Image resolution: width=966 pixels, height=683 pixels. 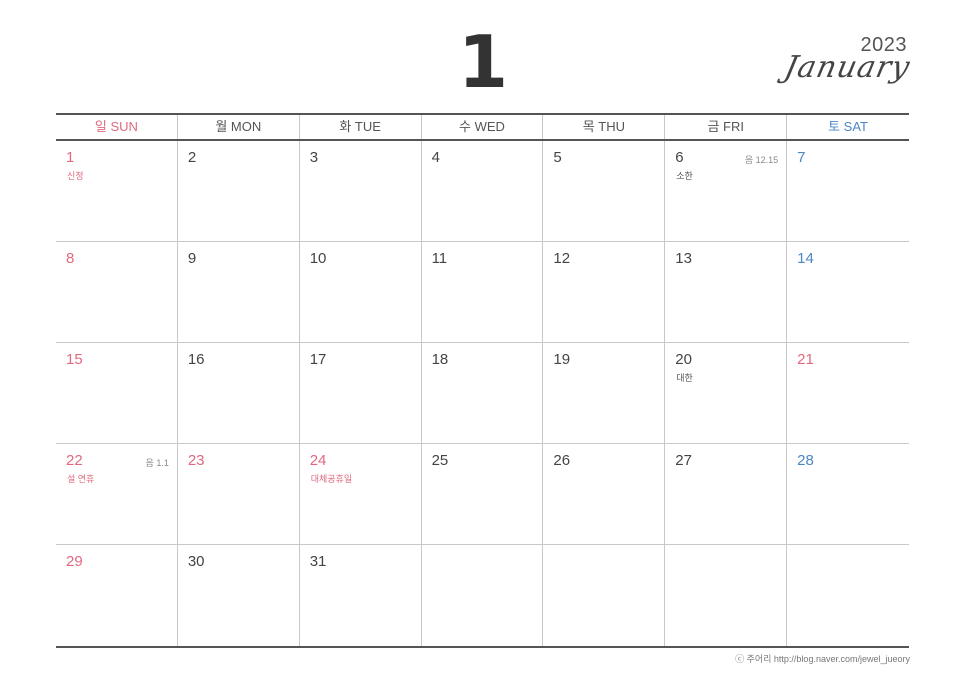 What do you see at coordinates (238, 292) in the screenshot?
I see `day-cell: 9` at bounding box center [238, 292].